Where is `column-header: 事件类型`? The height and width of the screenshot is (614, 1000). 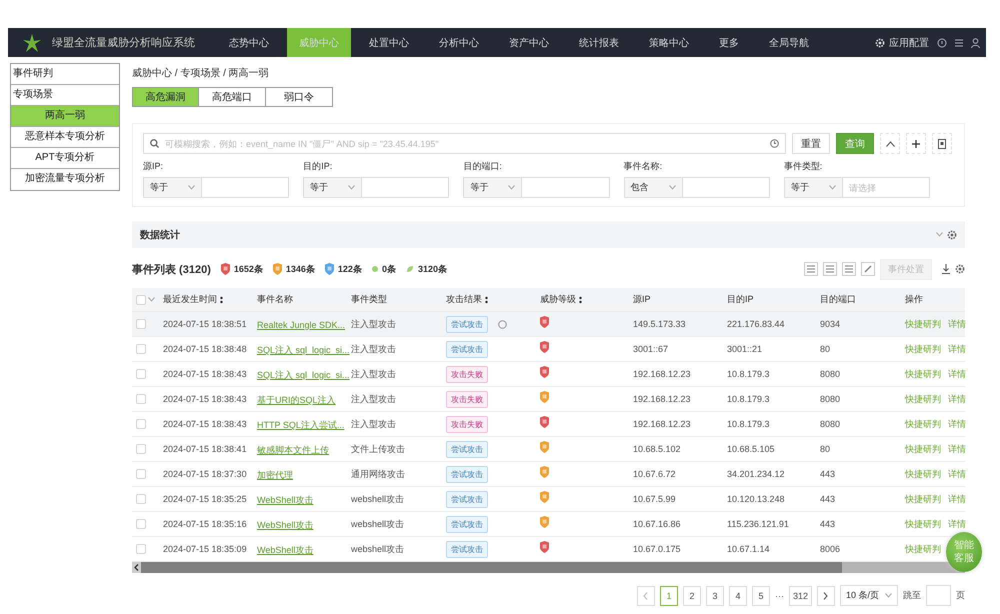
column-header: 事件类型 is located at coordinates (369, 299).